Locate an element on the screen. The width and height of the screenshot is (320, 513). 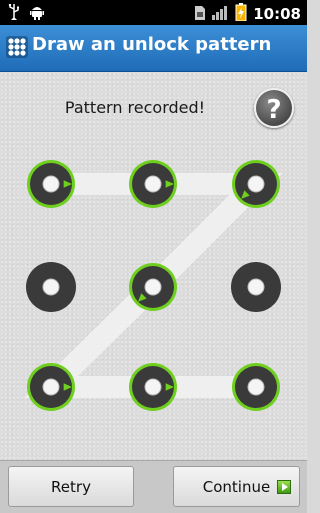
retry-label: Retry is located at coordinates (71, 486).